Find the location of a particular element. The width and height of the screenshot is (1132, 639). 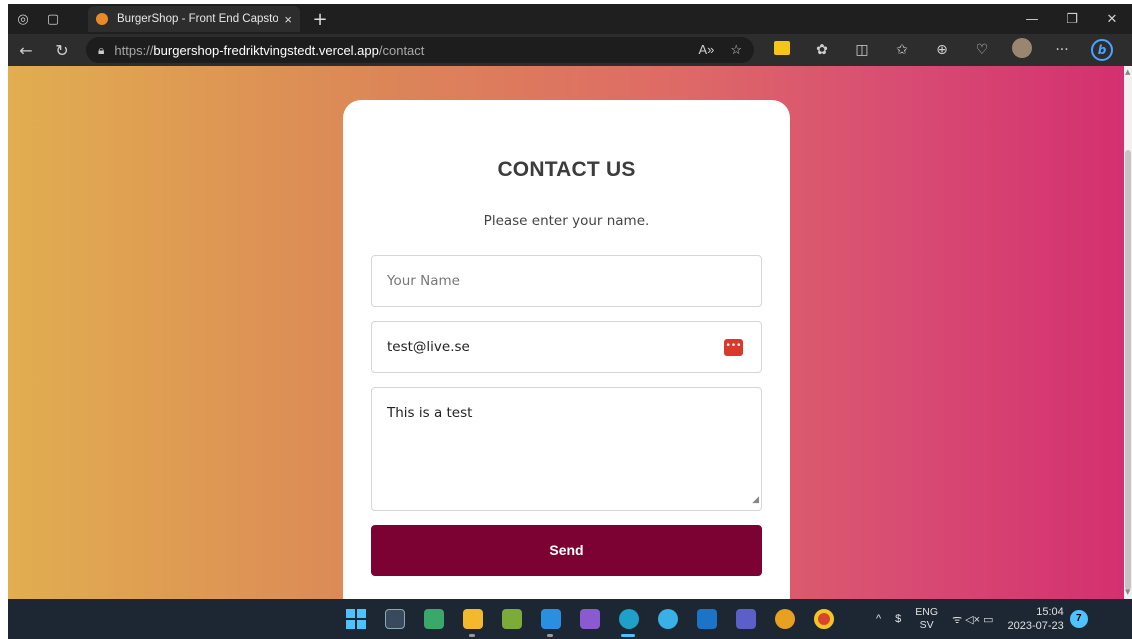

name-input: Your Name is located at coordinates (566, 281).